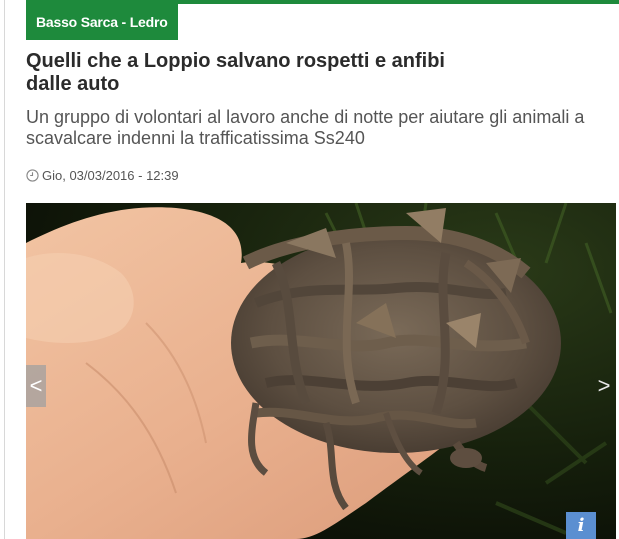 This screenshot has height=539, width=619. I want to click on publish-date: Gio, 03/03/2016 - 12:39, so click(110, 175).